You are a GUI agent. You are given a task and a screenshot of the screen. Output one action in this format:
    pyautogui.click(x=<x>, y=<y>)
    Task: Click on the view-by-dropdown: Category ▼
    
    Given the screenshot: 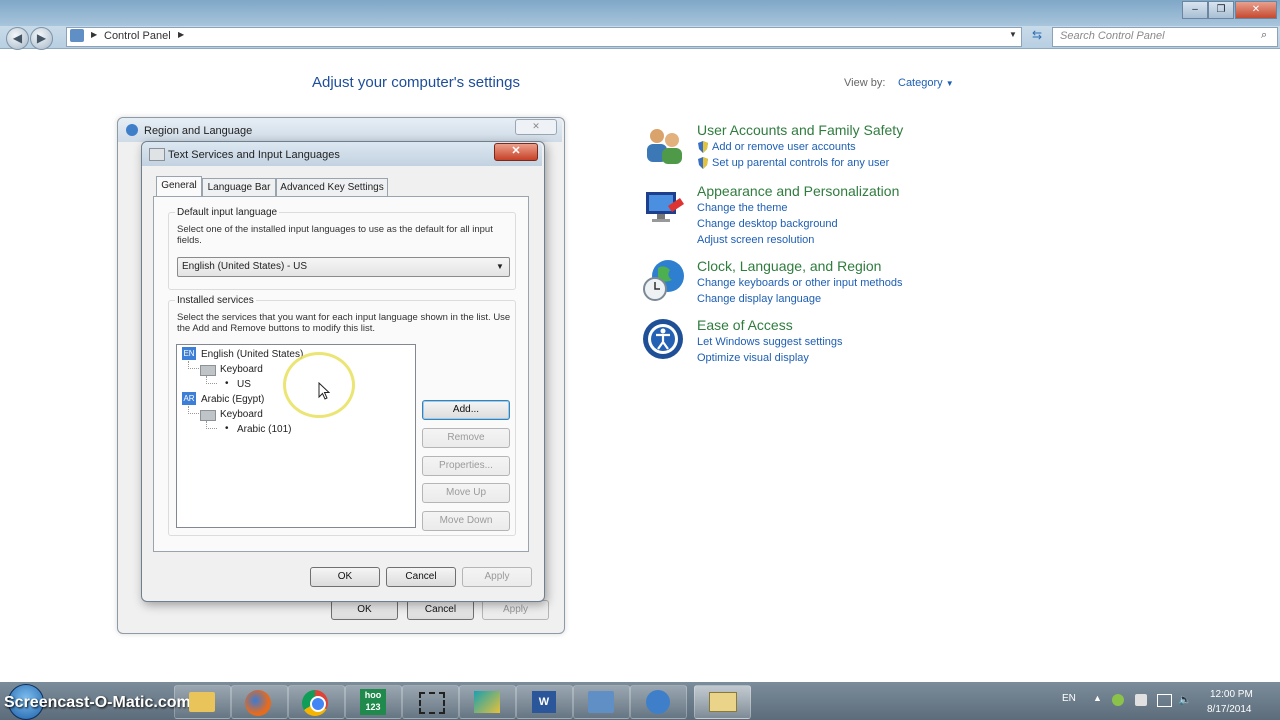 What is the action you would take?
    pyautogui.click(x=926, y=83)
    